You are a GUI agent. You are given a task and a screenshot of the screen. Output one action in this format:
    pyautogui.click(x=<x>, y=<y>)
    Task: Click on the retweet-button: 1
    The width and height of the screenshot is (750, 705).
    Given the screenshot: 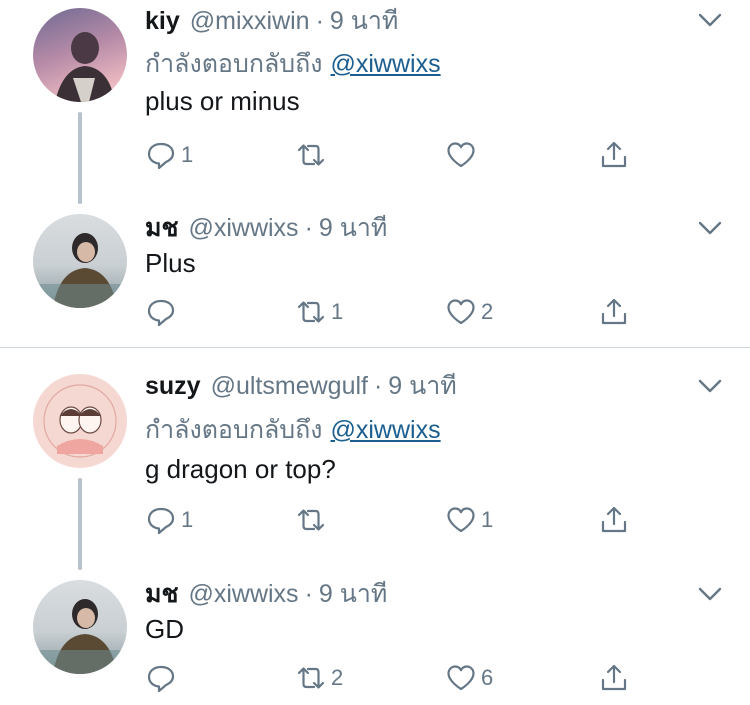 What is the action you would take?
    pyautogui.click(x=319, y=312)
    